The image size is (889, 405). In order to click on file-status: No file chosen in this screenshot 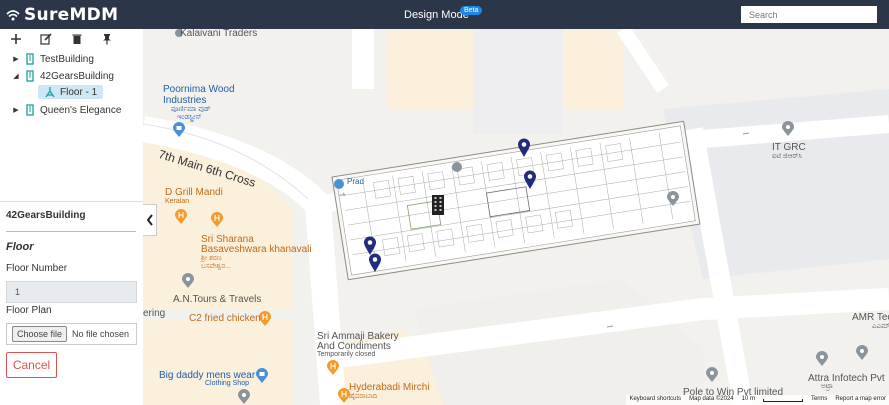, I will do `click(101, 334)`.